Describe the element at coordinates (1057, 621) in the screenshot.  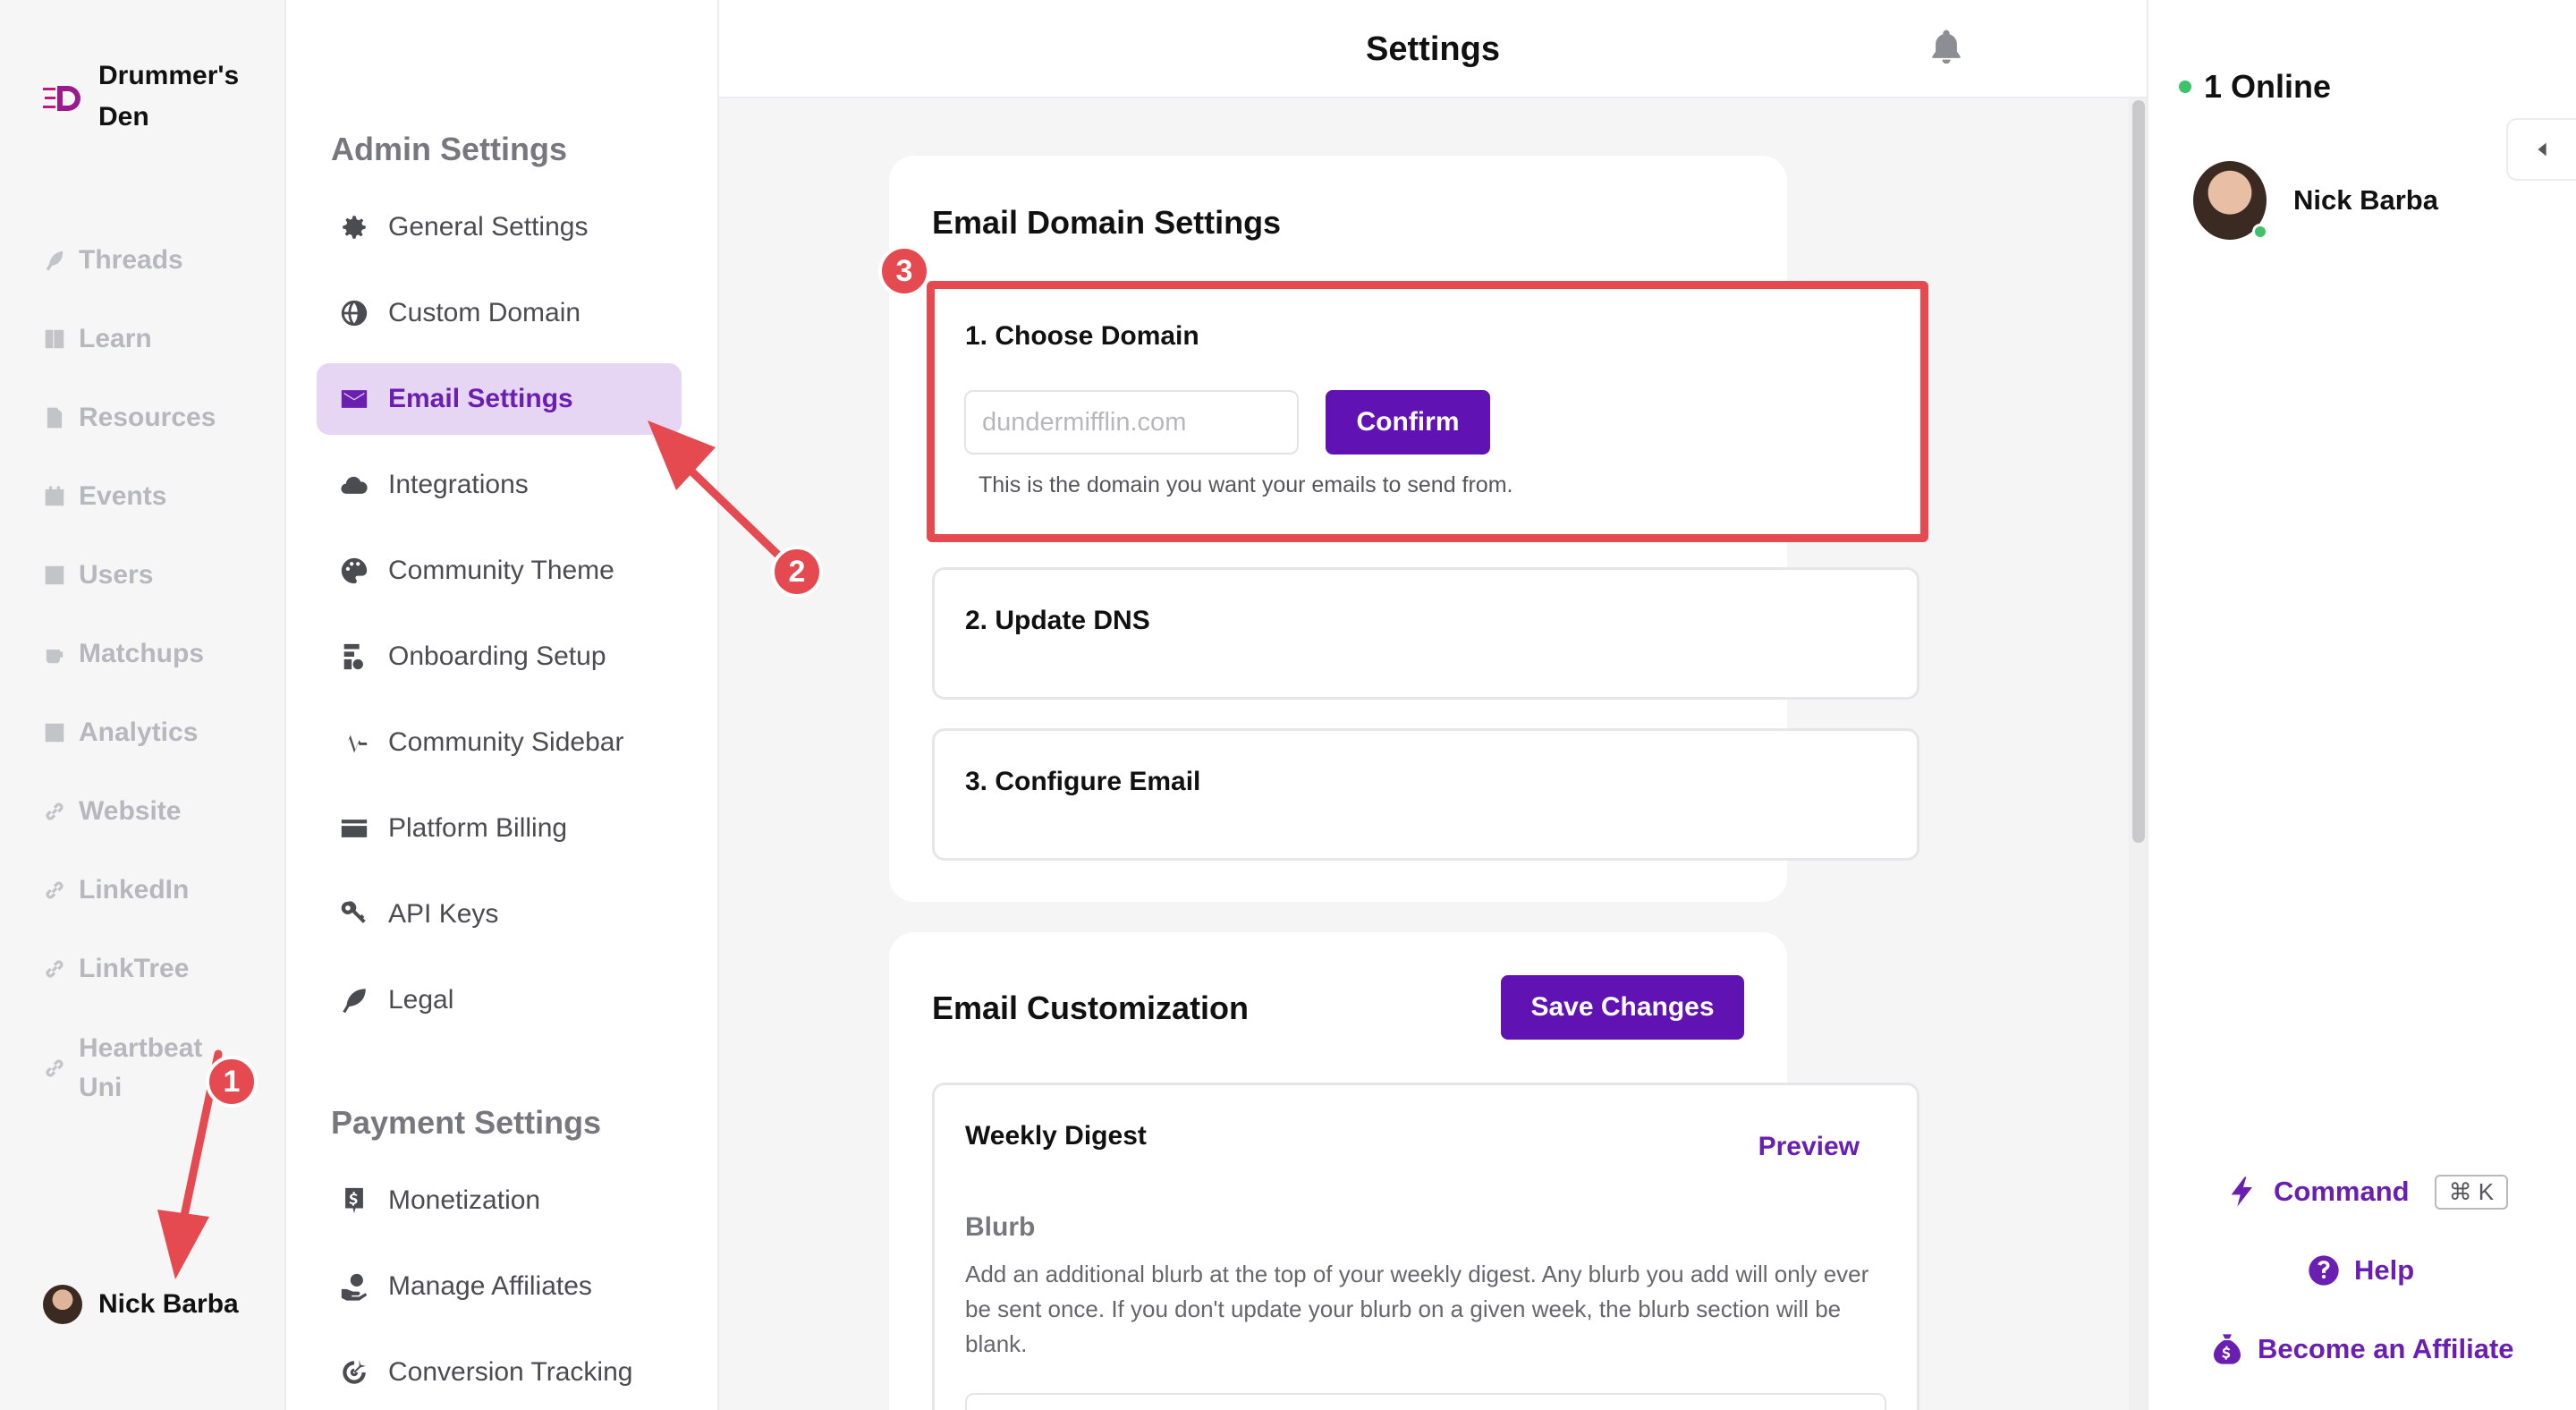
I see `step-title: 2. Update DNS` at that location.